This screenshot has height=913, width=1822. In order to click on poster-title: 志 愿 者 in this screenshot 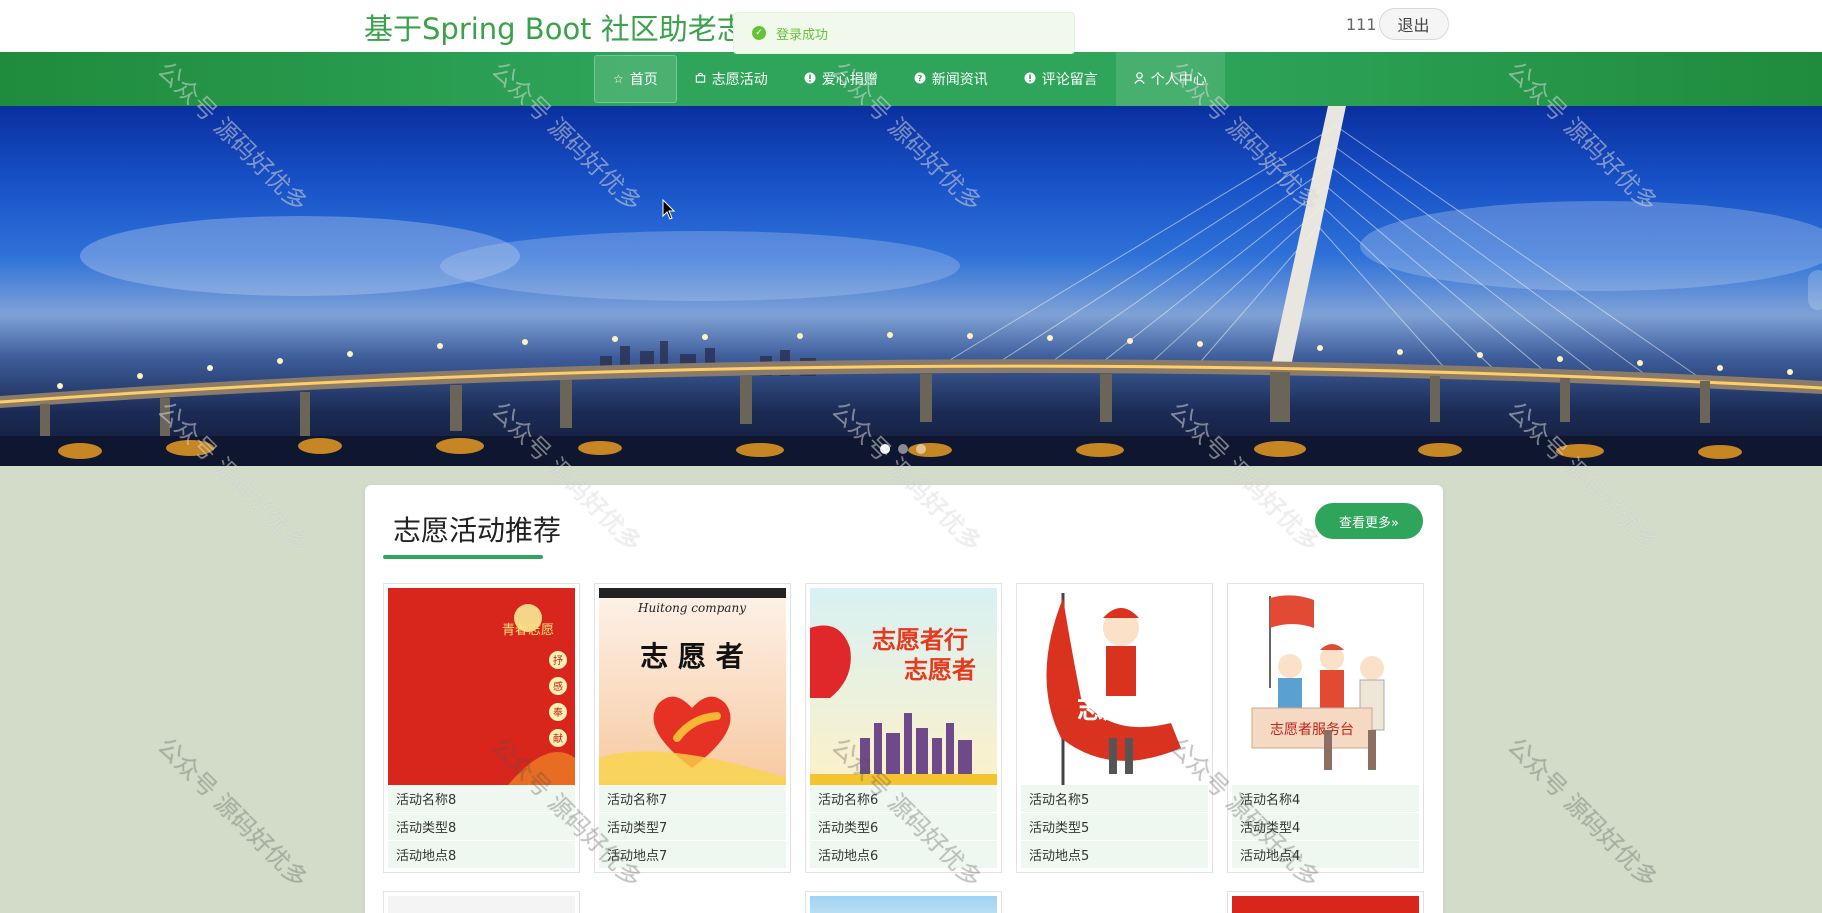, I will do `click(692, 656)`.